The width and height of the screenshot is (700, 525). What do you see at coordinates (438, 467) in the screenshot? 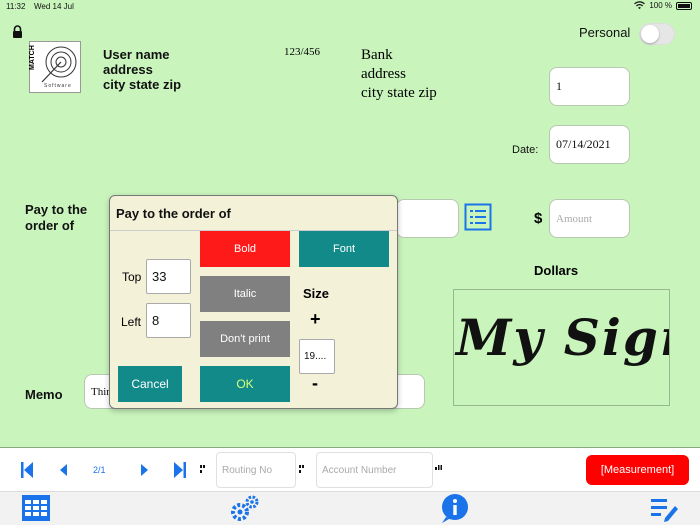
I see `onus-symbol-icon` at bounding box center [438, 467].